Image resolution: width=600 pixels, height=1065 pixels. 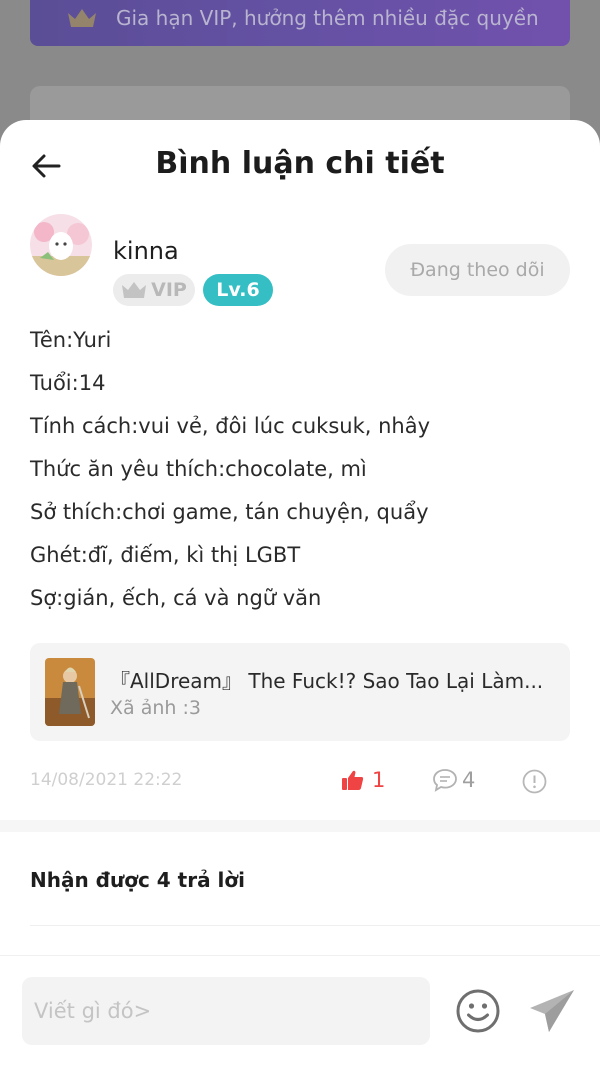 I want to click on smiley-icon, so click(x=478, y=1011).